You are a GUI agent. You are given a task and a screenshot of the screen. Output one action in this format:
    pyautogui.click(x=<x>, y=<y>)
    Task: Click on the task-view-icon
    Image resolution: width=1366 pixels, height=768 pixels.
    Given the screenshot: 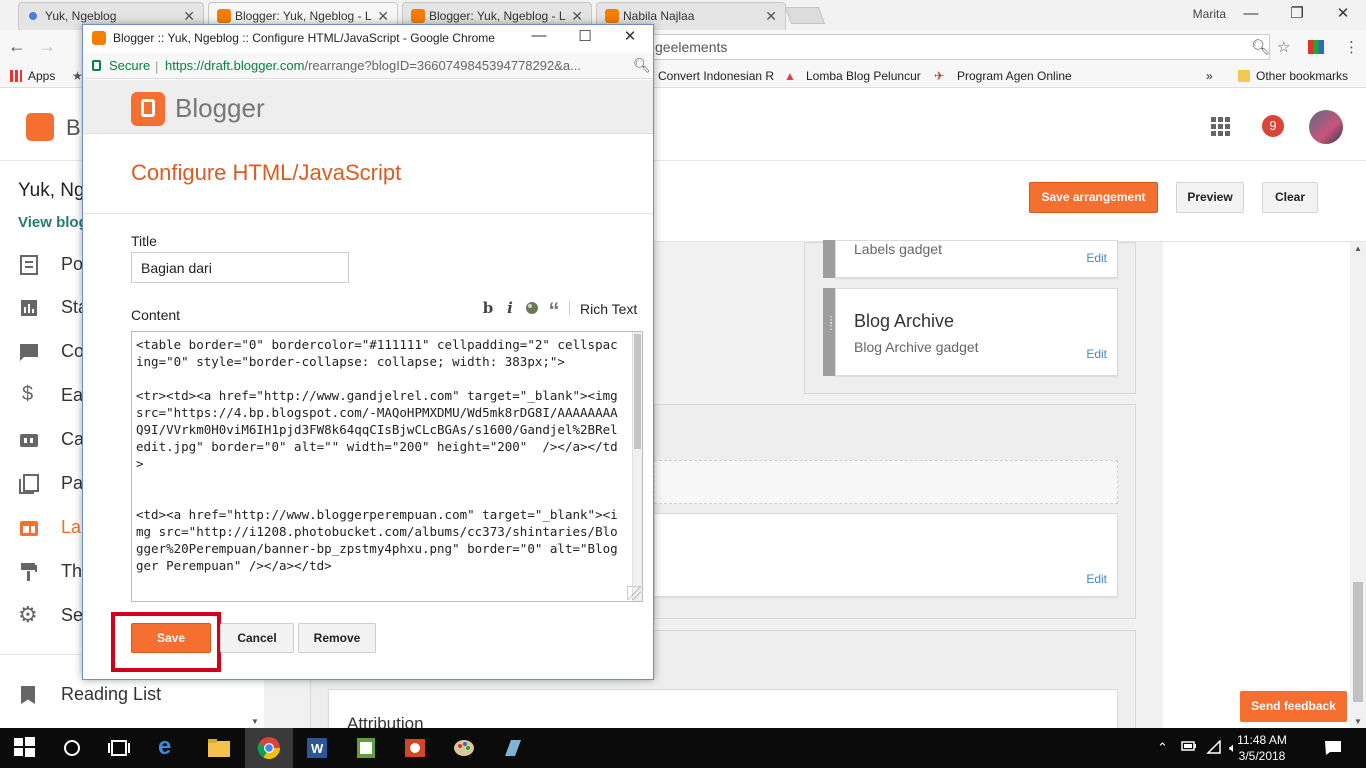 What is the action you would take?
    pyautogui.click(x=119, y=748)
    